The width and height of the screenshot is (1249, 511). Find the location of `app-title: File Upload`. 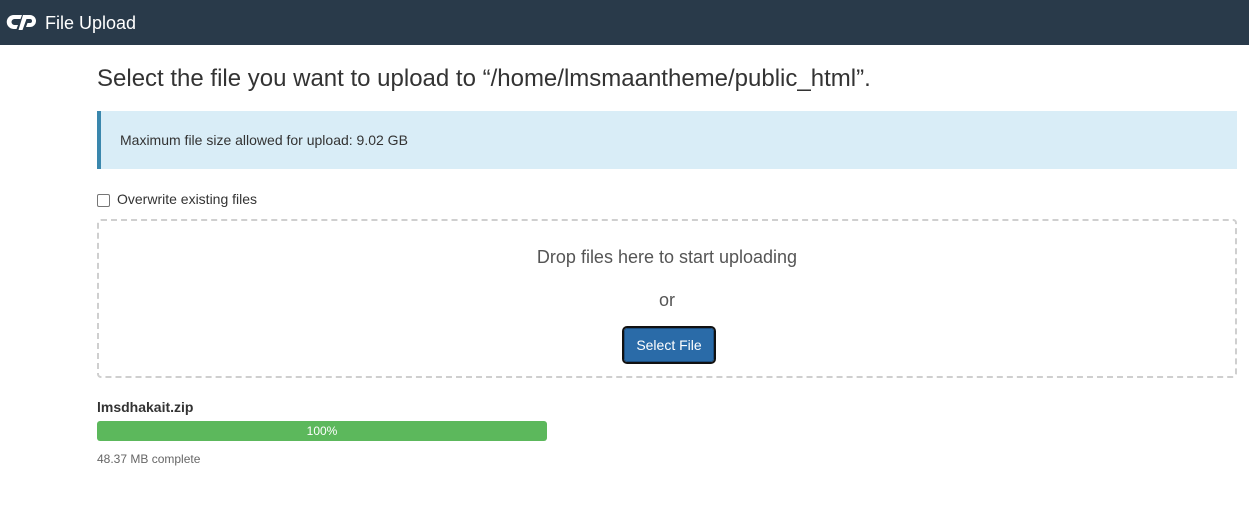

app-title: File Upload is located at coordinates (91, 23).